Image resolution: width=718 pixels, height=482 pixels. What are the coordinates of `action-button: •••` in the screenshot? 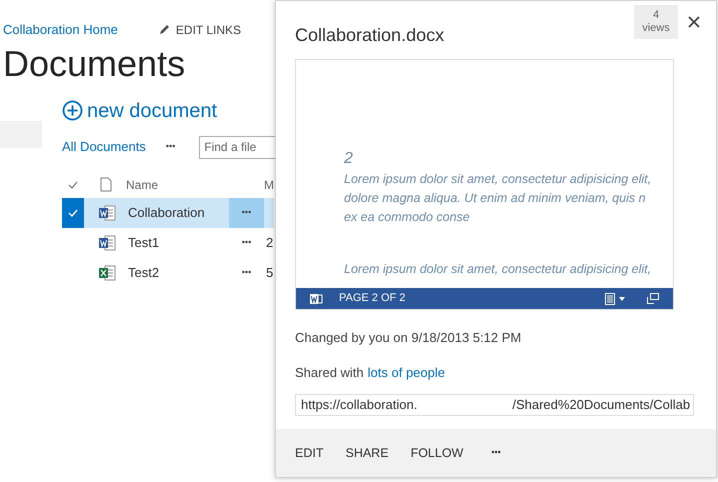 It's located at (496, 453).